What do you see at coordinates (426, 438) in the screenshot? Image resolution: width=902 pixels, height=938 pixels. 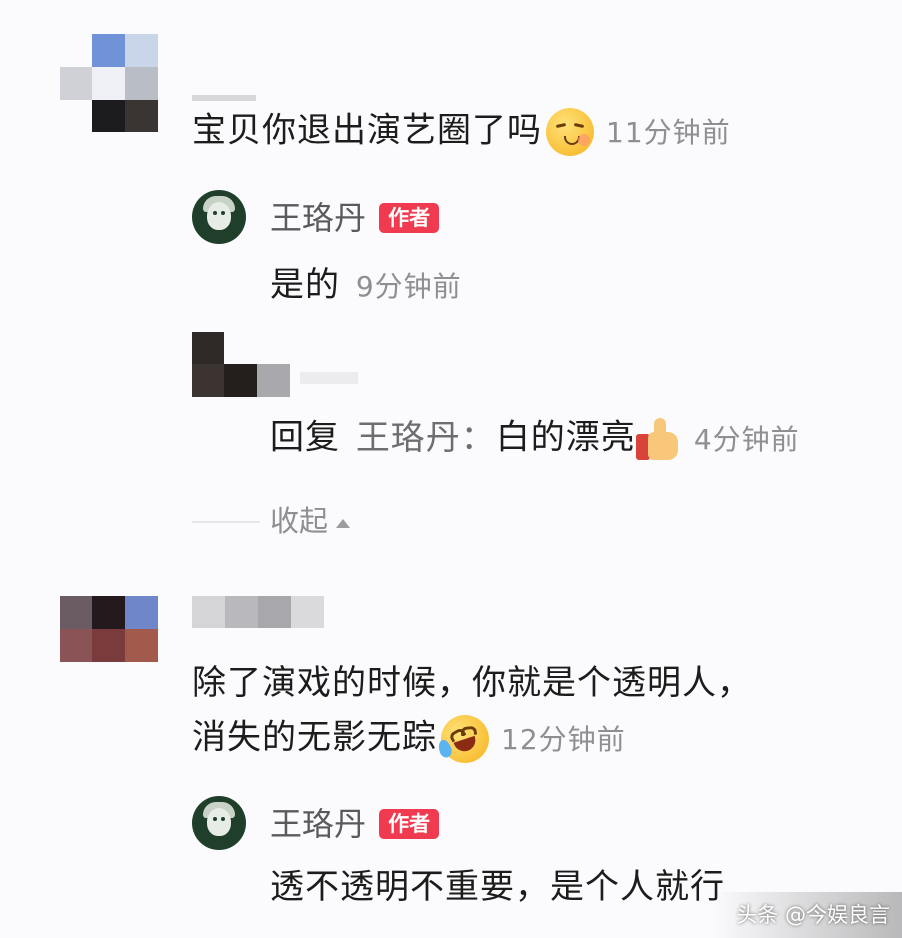 I see `reply-target: 王珞丹：` at bounding box center [426, 438].